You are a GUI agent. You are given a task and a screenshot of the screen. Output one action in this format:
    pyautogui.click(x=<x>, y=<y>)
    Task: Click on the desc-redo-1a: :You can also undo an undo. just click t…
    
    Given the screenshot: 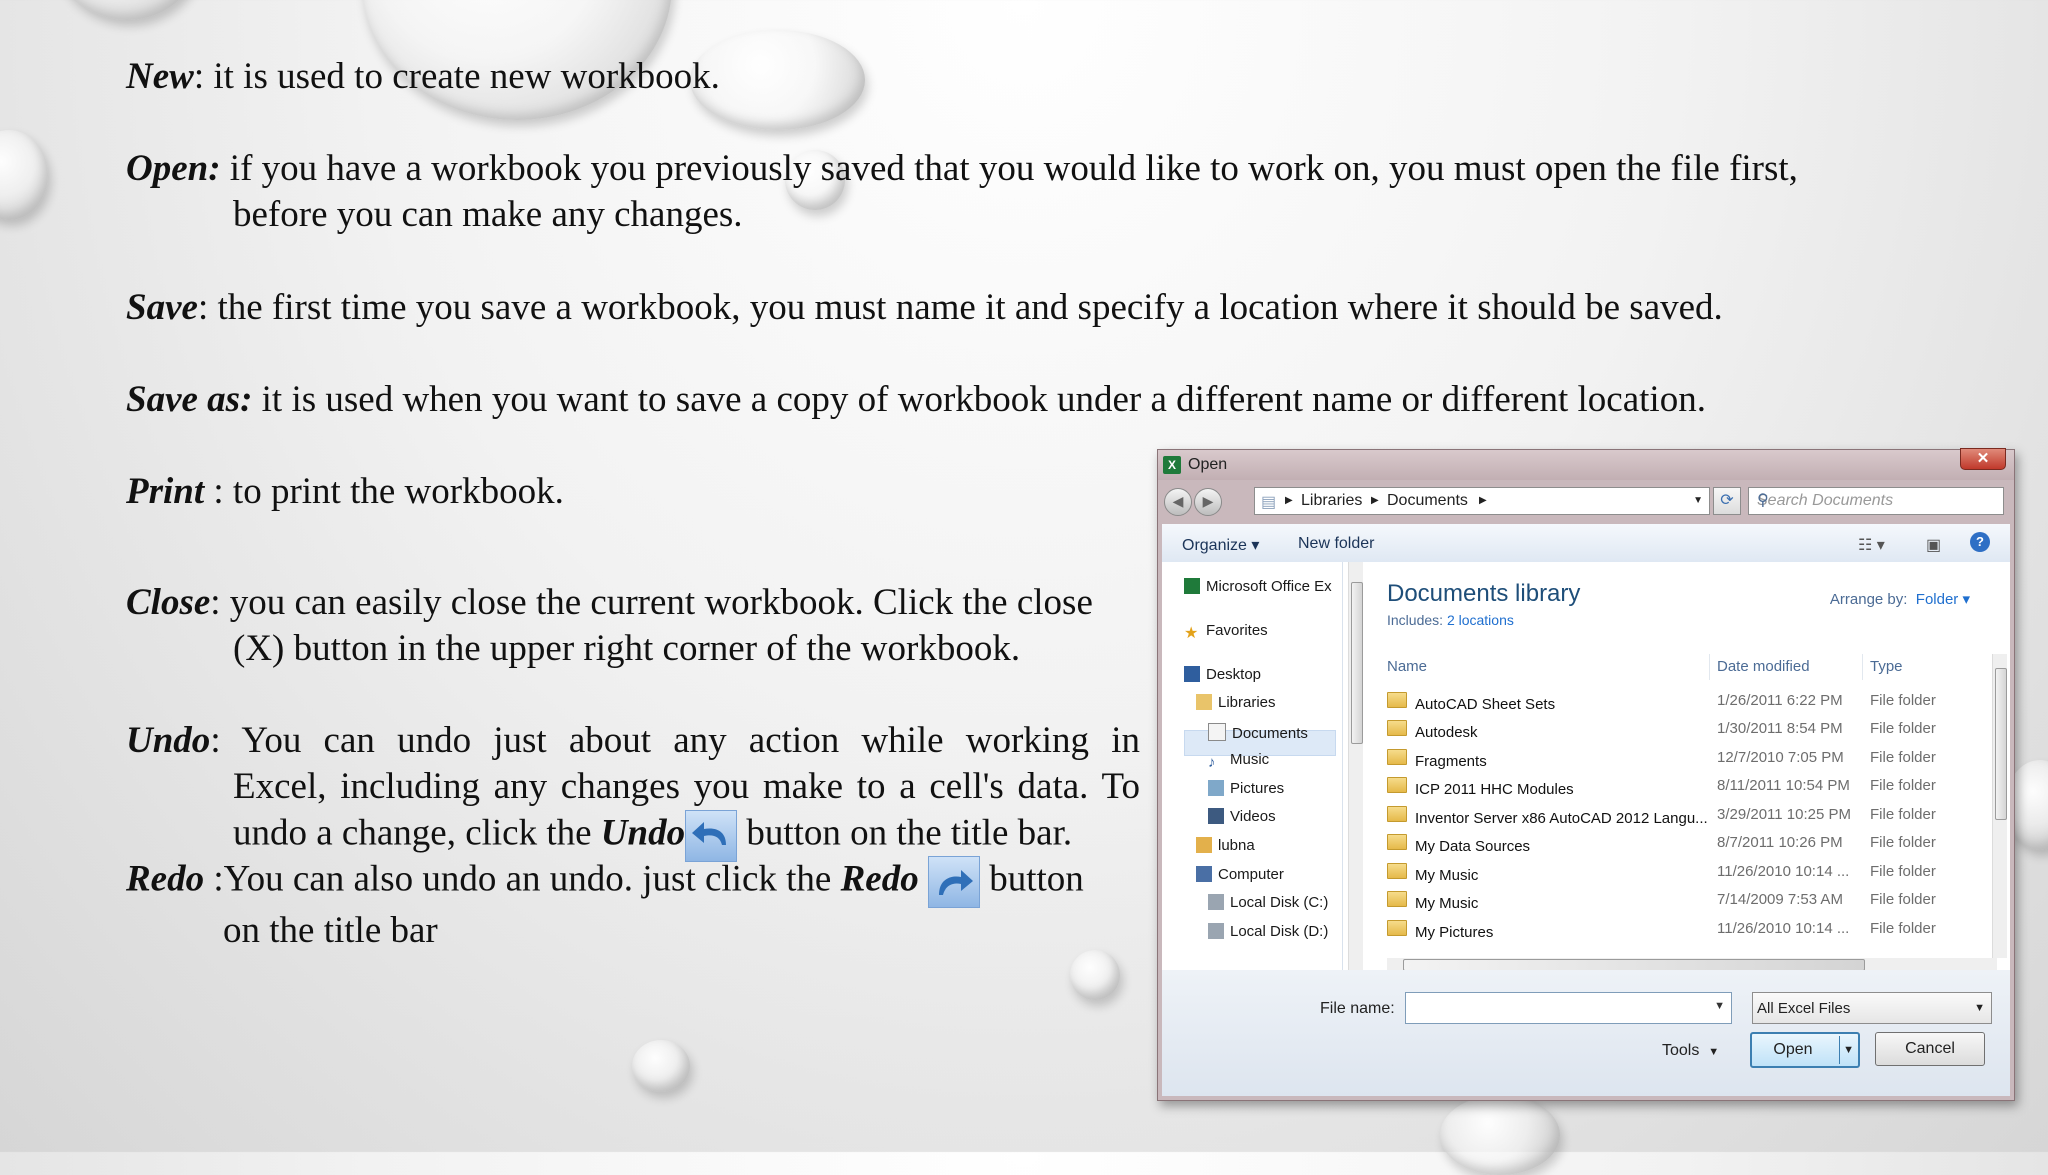 What is the action you would take?
    pyautogui.click(x=522, y=879)
    